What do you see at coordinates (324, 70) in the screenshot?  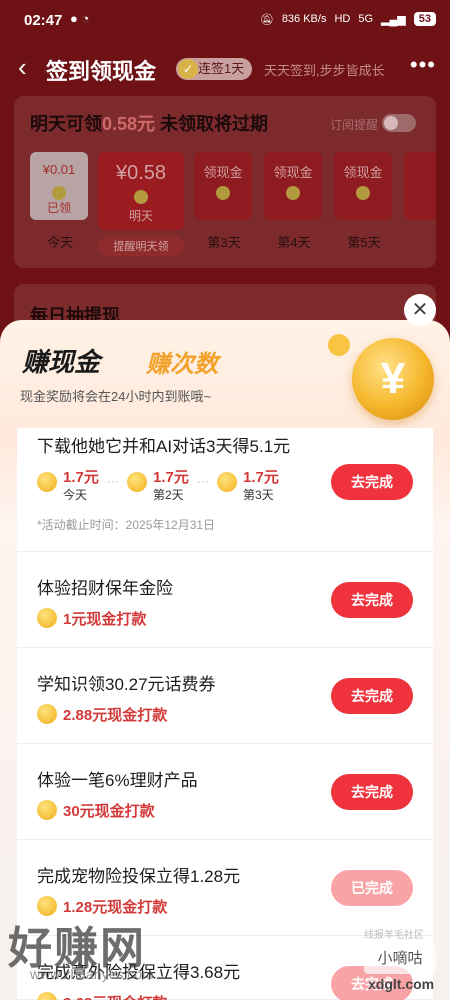 I see `nav-slogan: 天天签到,步步皆成长` at bounding box center [324, 70].